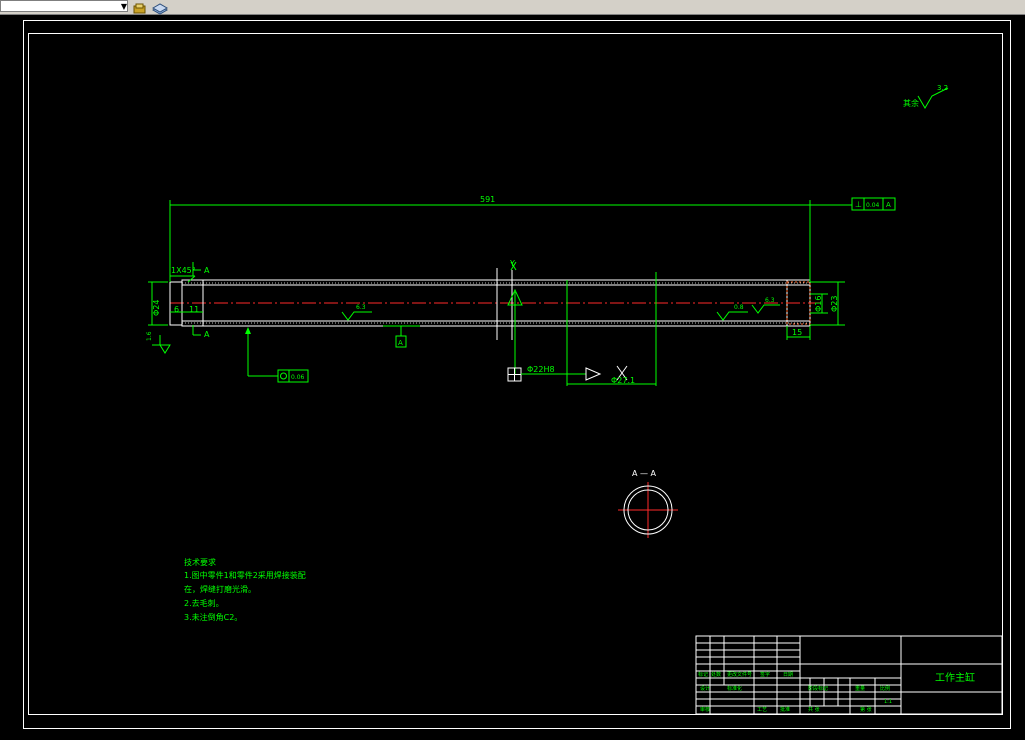 The image size is (1025, 740). Describe the element at coordinates (797, 332) in the screenshot. I see `svg-text: 15` at that location.